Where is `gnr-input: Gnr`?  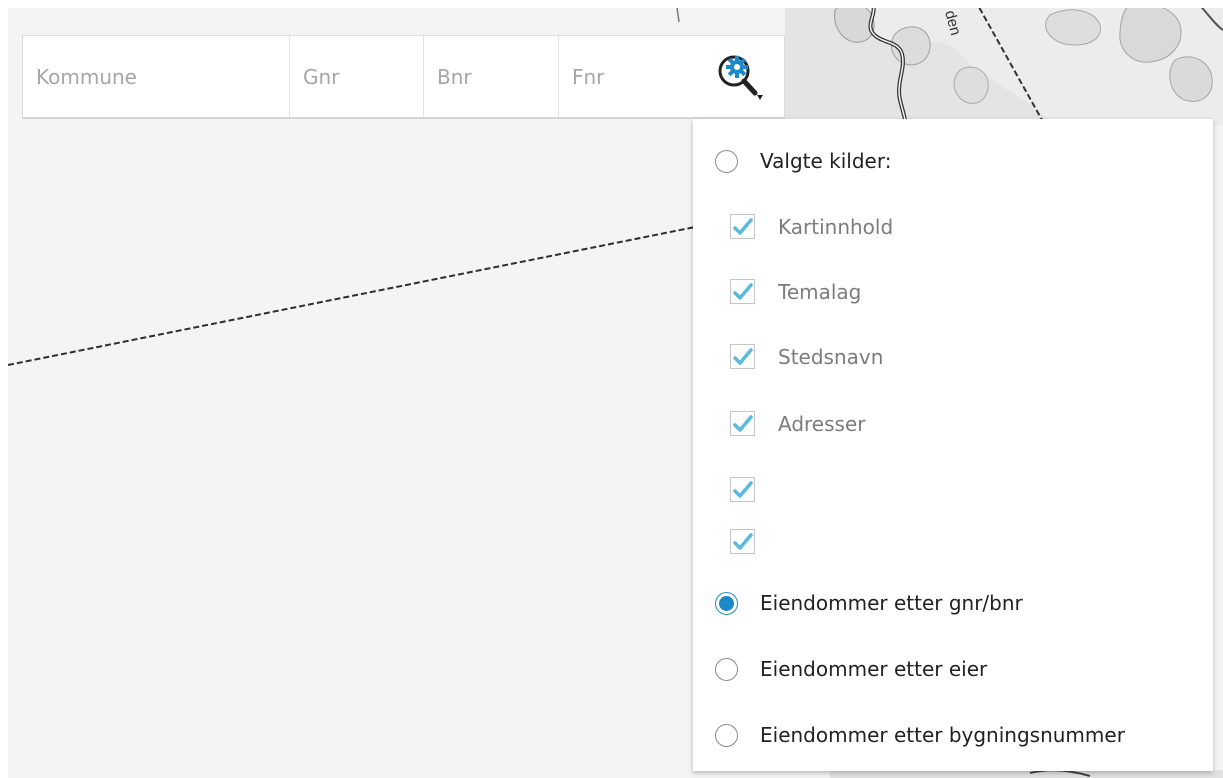 gnr-input: Gnr is located at coordinates (357, 76).